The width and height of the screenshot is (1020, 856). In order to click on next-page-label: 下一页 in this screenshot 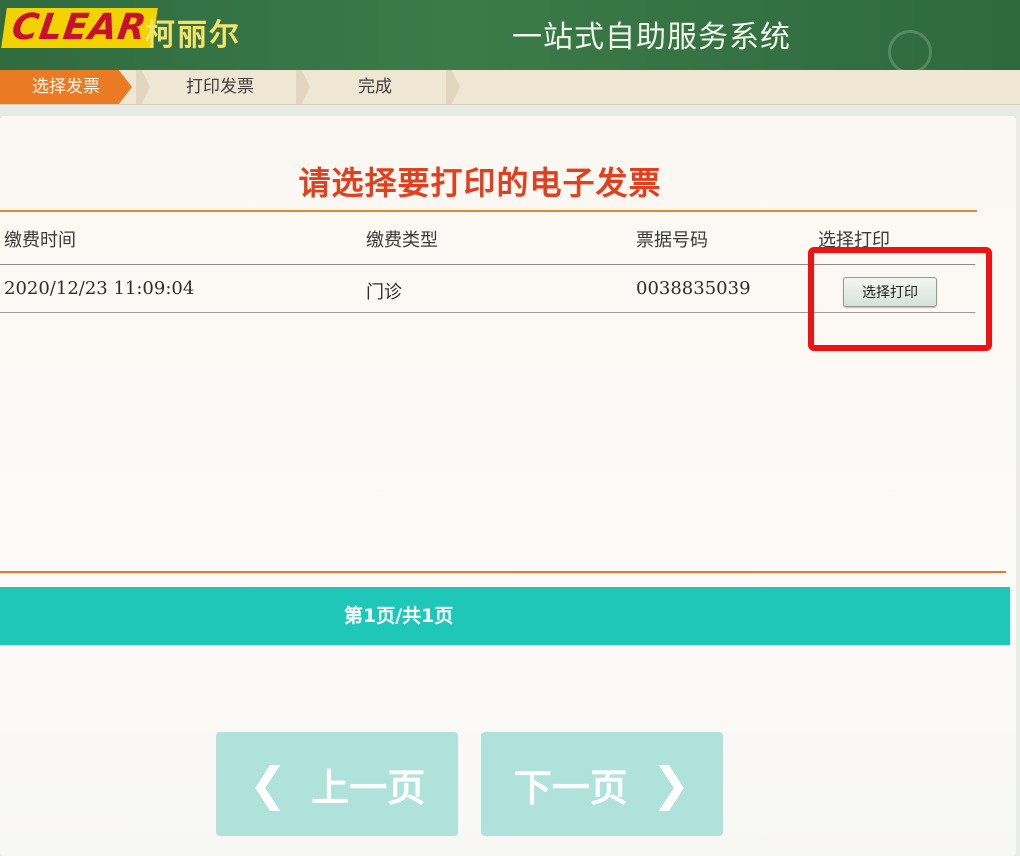, I will do `click(570, 787)`.